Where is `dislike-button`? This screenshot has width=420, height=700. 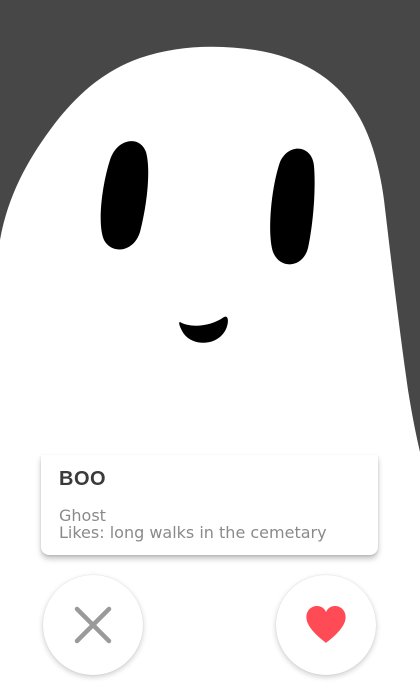 dislike-button is located at coordinates (93, 625).